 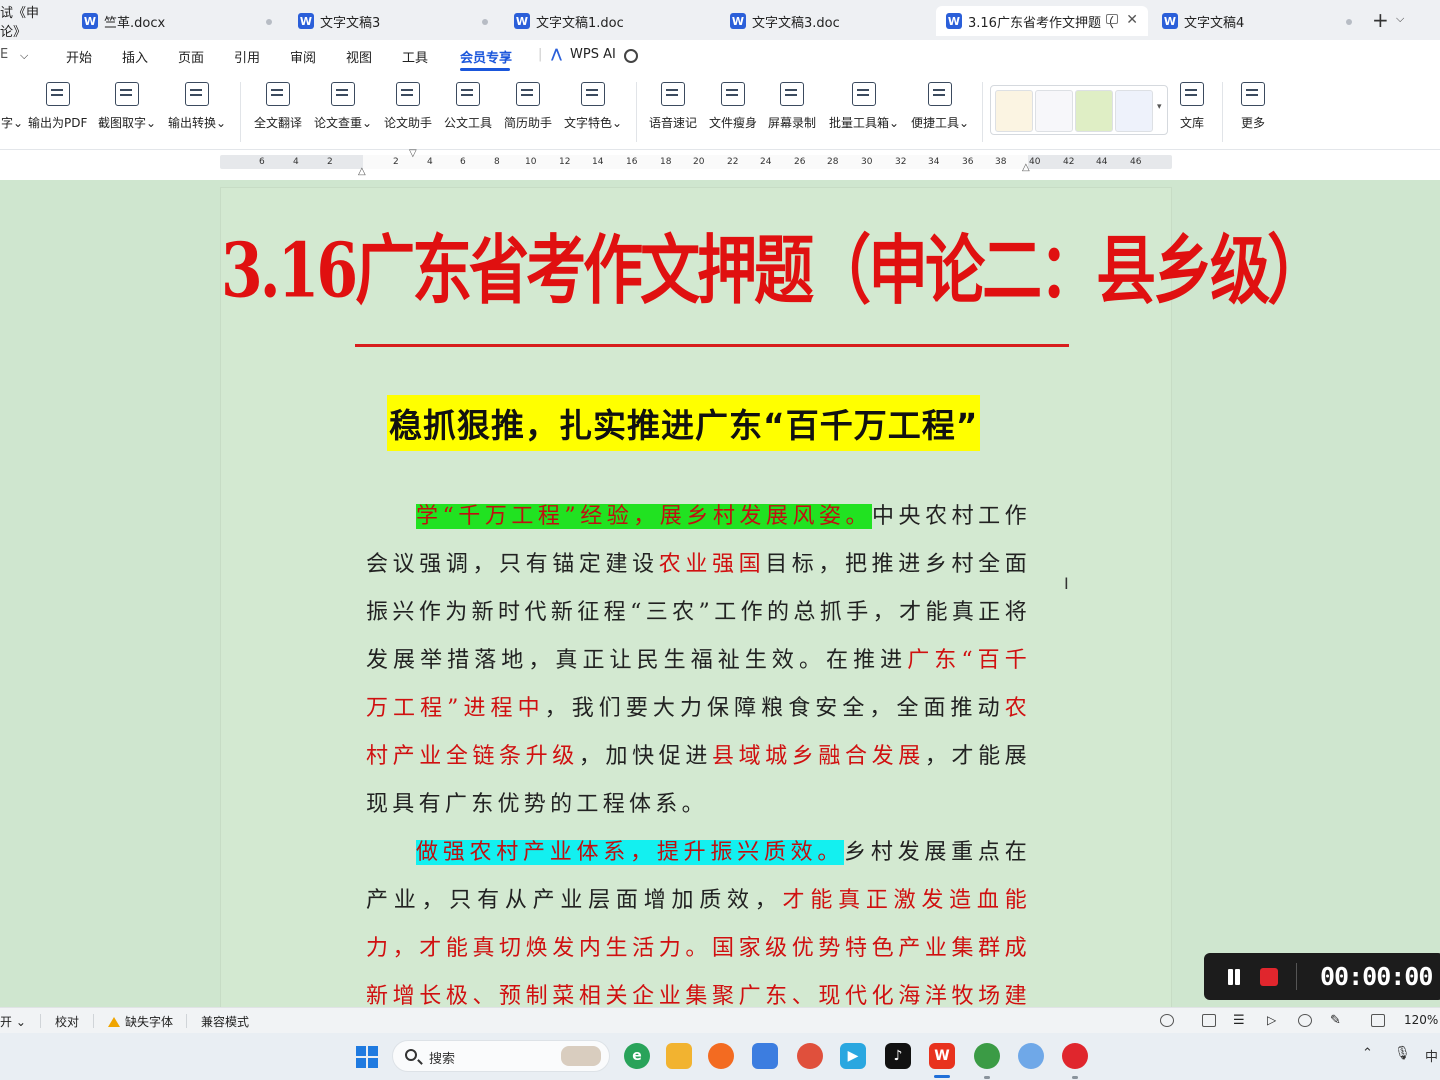 What do you see at coordinates (1192, 106) in the screenshot?
I see `ribbon-library-button: 文库` at bounding box center [1192, 106].